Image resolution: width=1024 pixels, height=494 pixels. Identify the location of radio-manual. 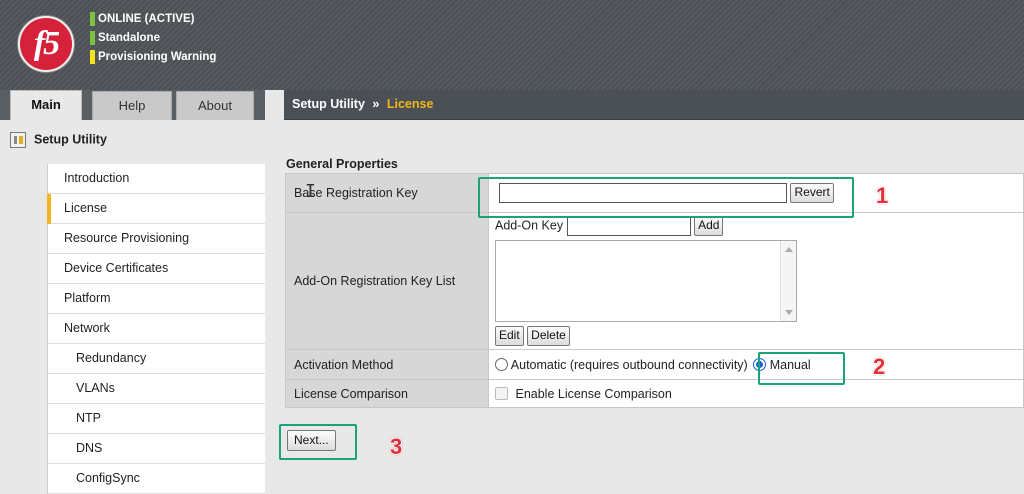
(760, 364).